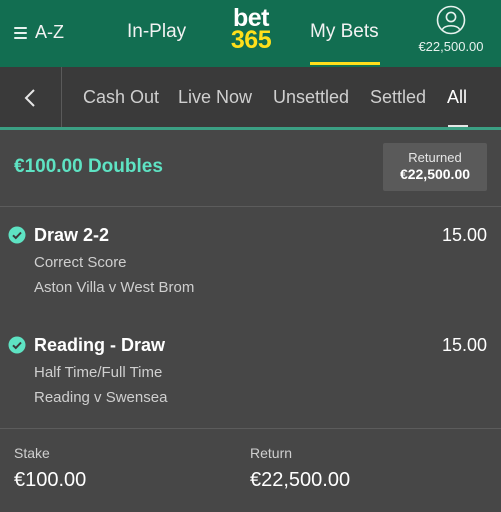 The image size is (501, 512). I want to click on selection-event: Reading v Swensea, so click(101, 397).